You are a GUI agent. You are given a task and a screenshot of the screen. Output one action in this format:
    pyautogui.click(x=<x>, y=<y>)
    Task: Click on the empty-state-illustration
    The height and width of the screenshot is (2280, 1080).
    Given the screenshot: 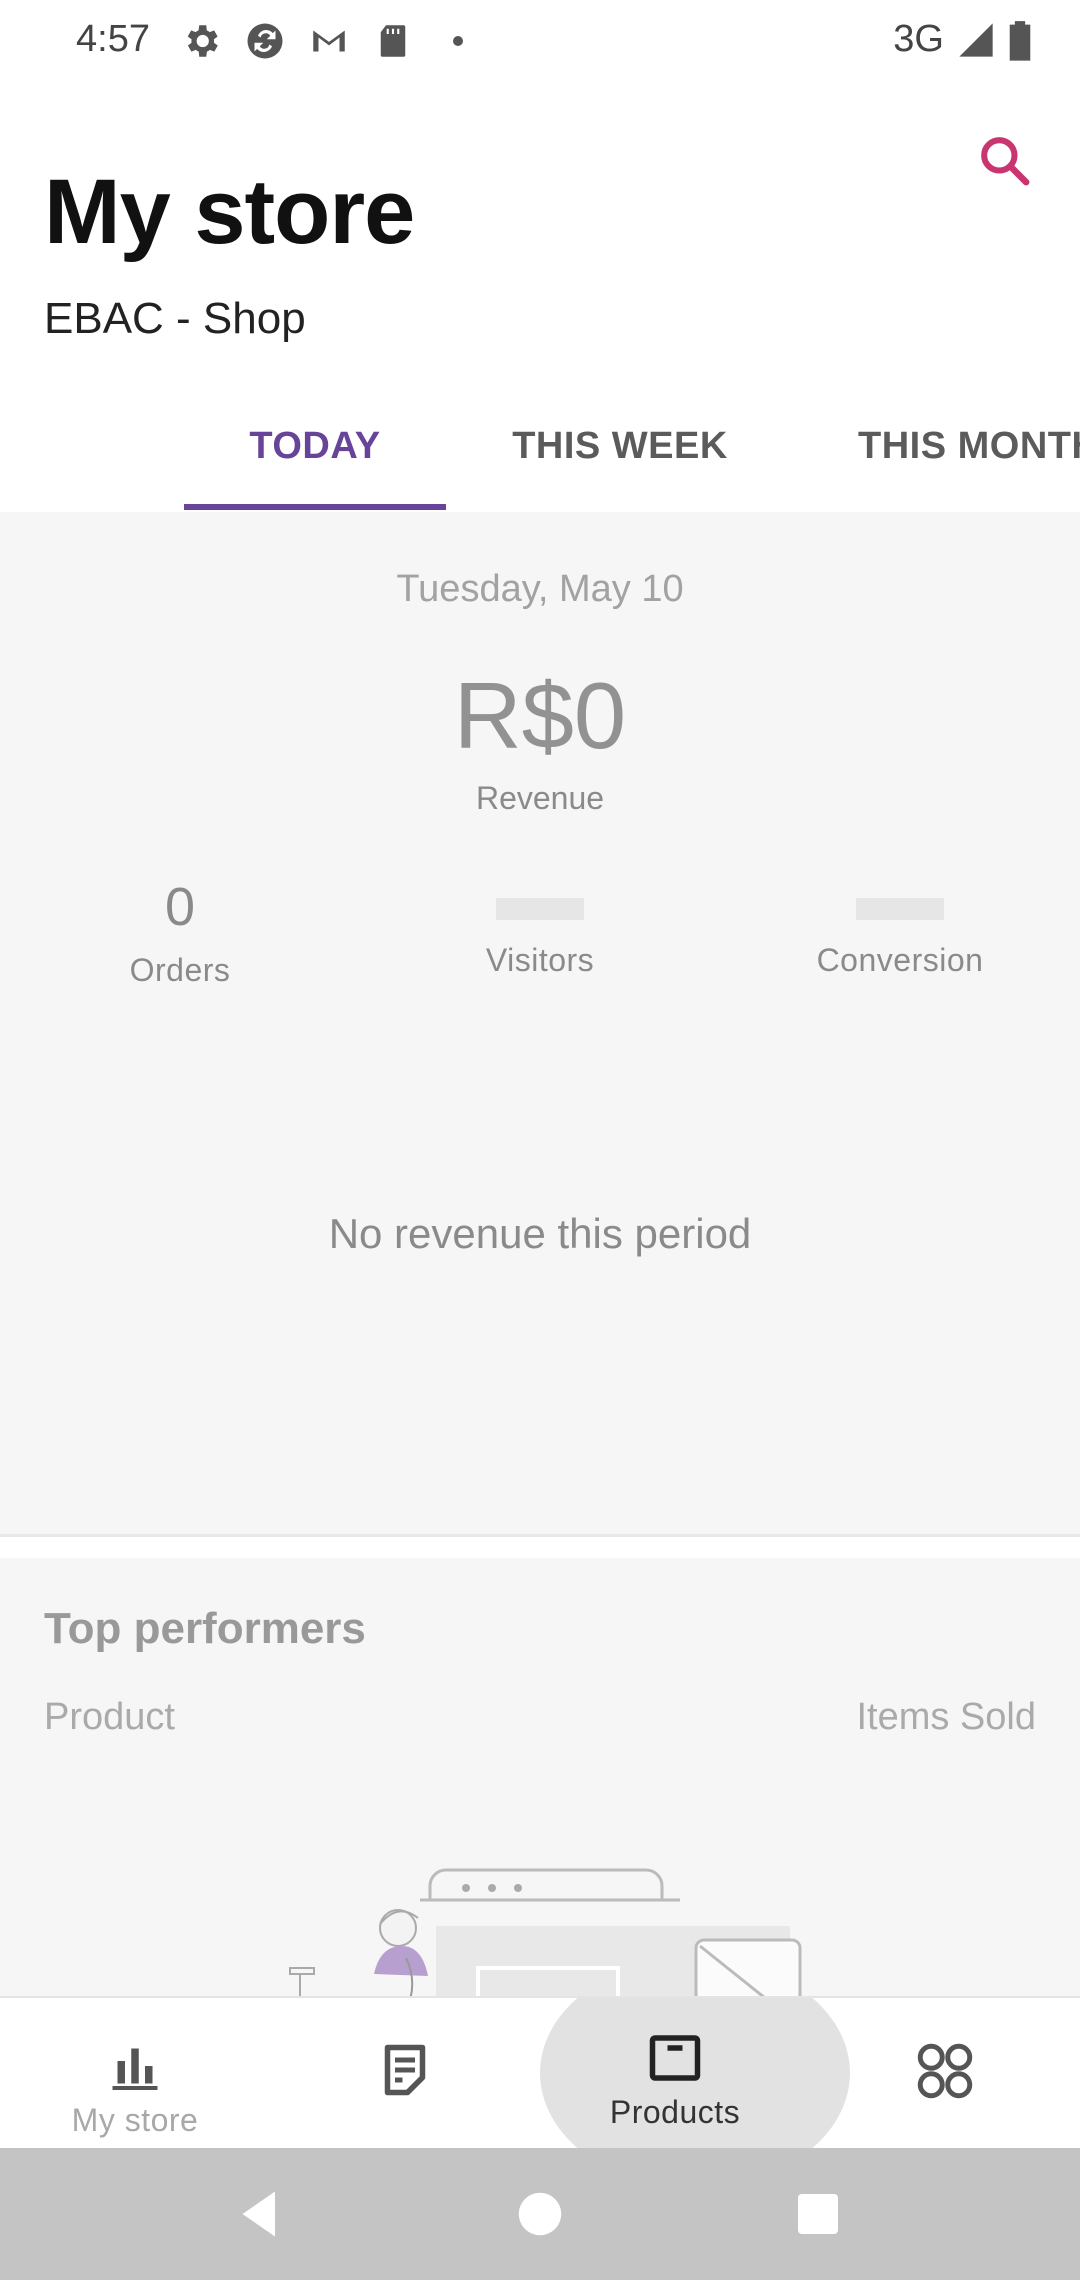 What is the action you would take?
    pyautogui.click(x=545, y=1933)
    